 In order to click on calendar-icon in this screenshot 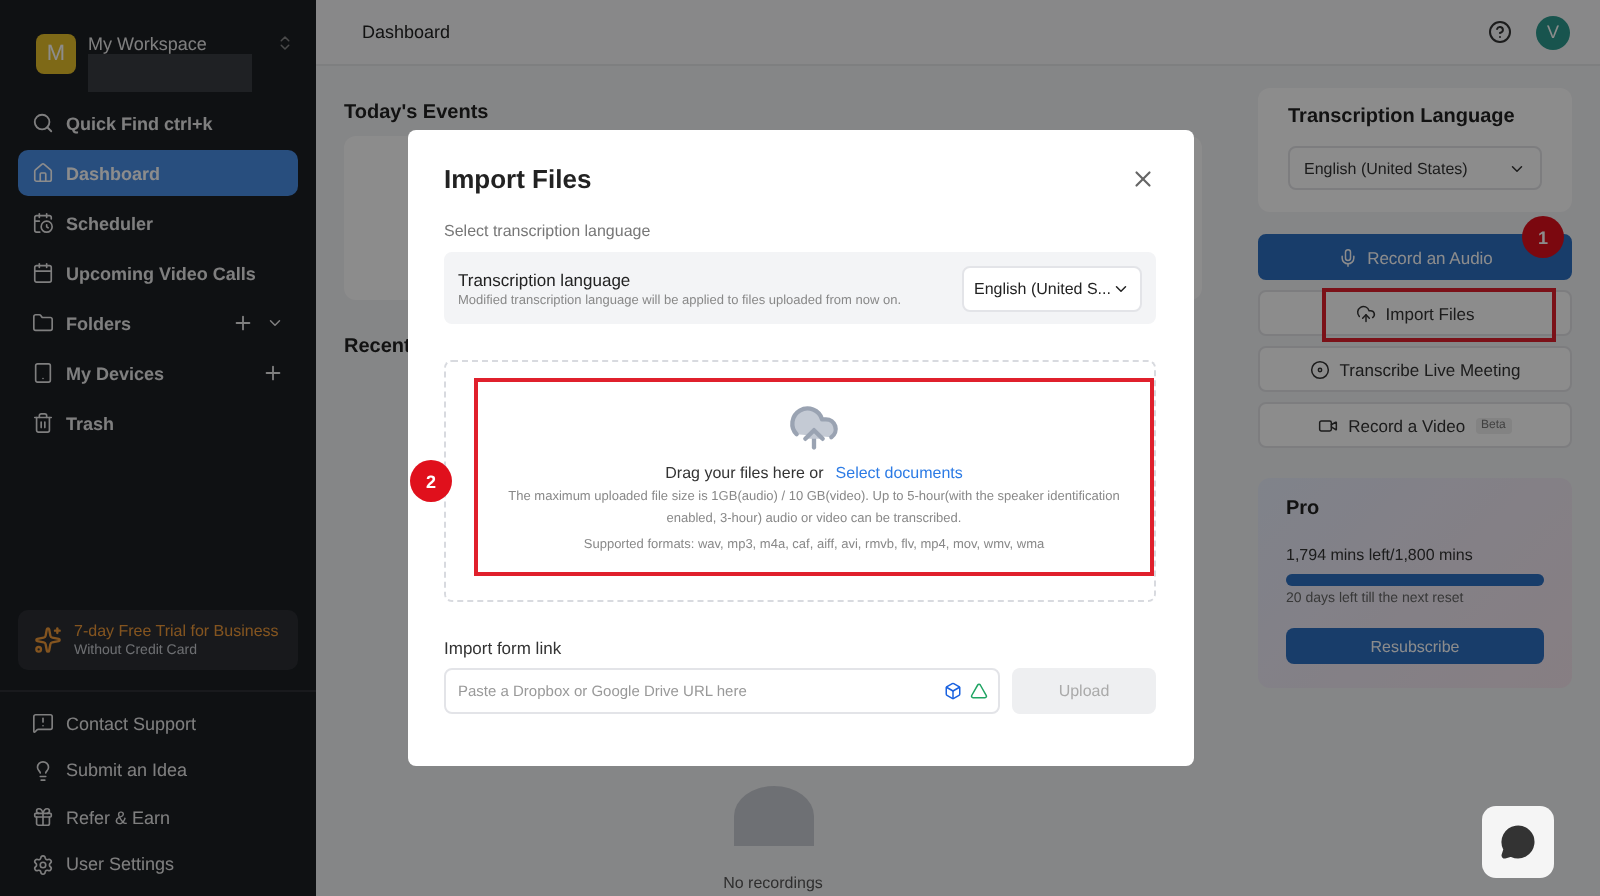, I will do `click(43, 273)`.